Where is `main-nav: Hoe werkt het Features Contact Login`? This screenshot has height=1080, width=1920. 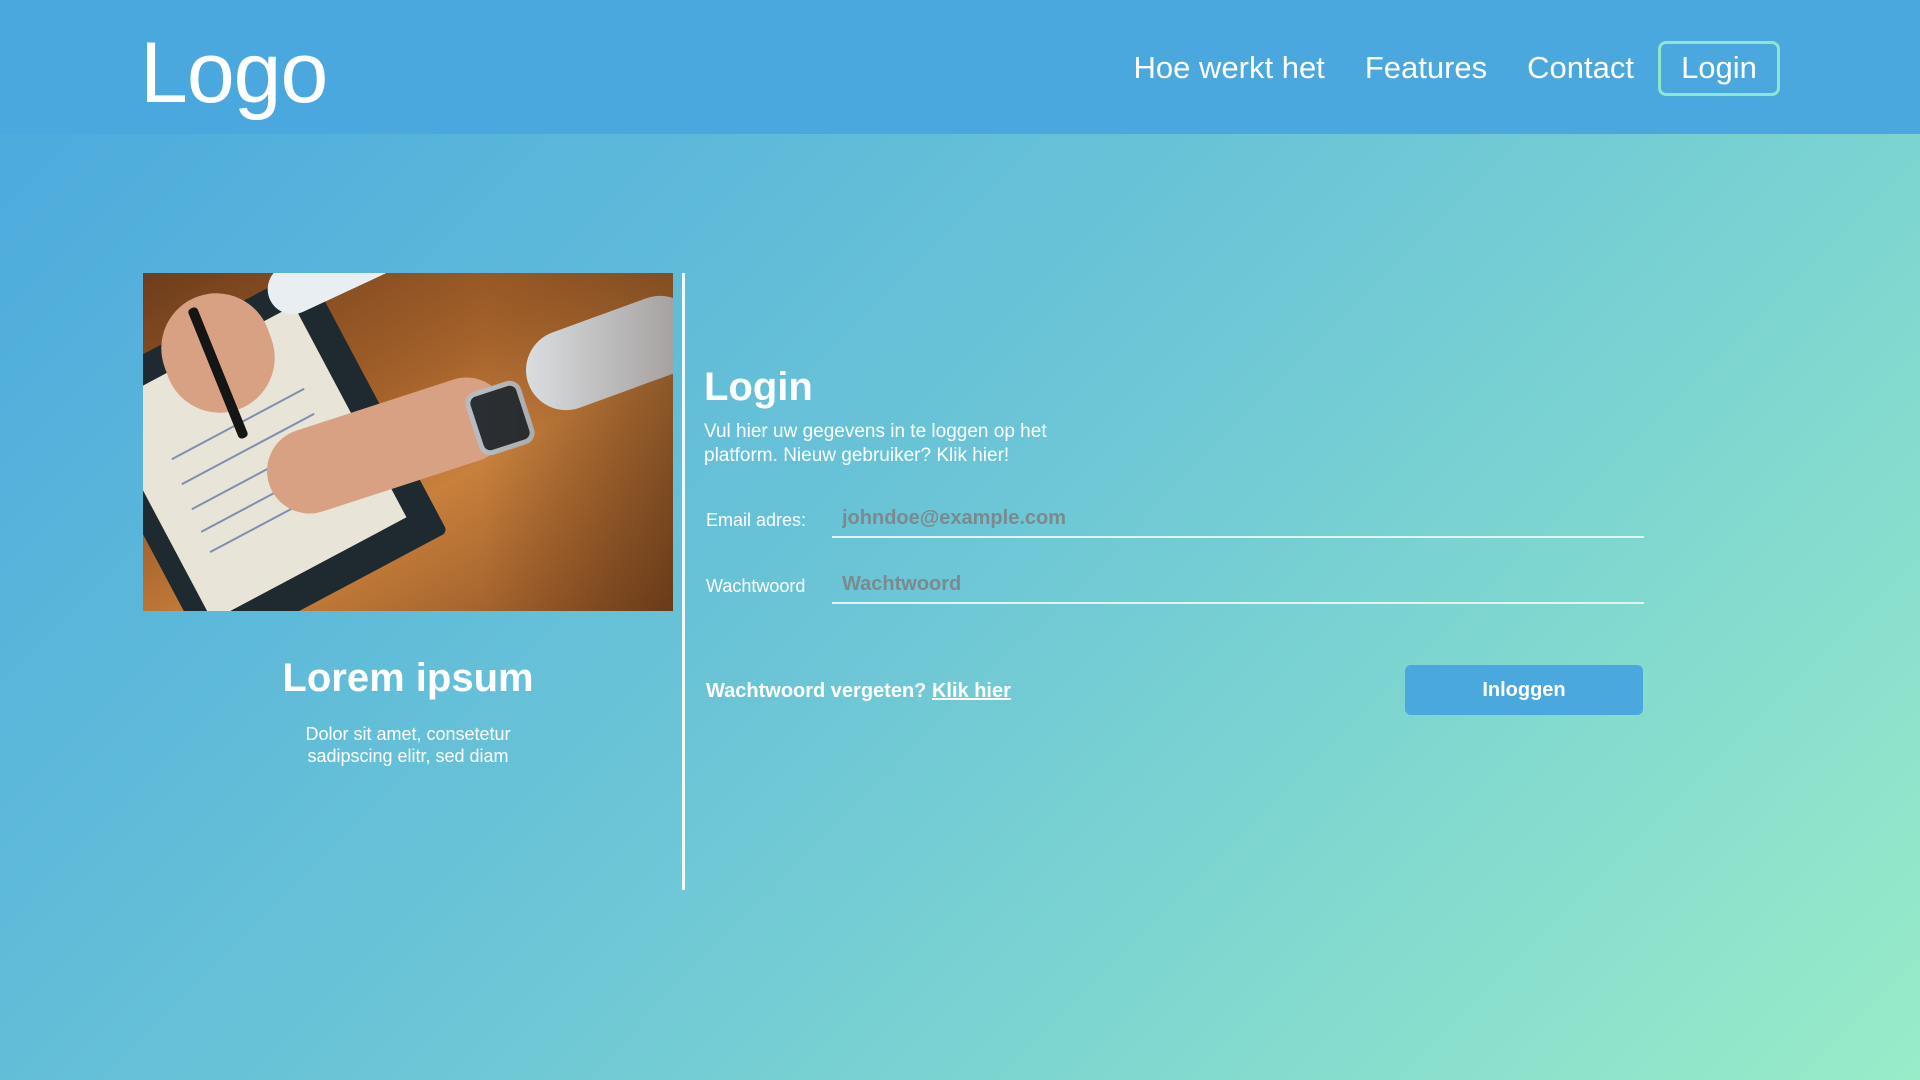
main-nav: Hoe werkt het Features Contact Login is located at coordinates (1437, 68).